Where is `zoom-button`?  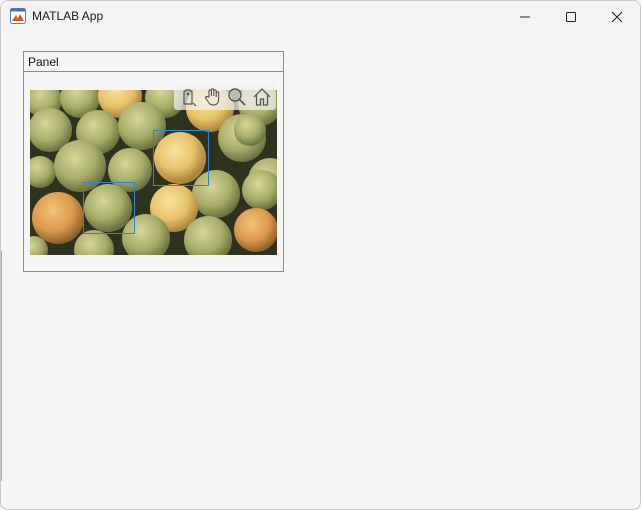
zoom-button is located at coordinates (237, 97).